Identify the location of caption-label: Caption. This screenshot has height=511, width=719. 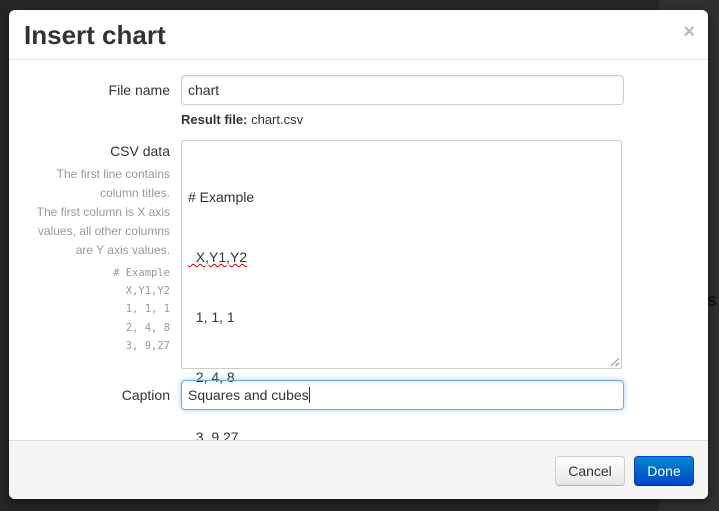
(145, 395).